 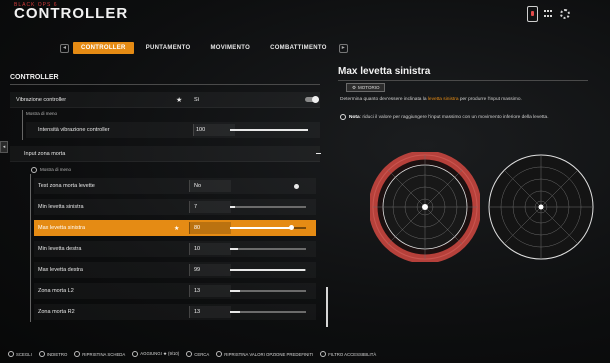 What do you see at coordinates (4, 147) in the screenshot?
I see `side-panel-tab: ◂` at bounding box center [4, 147].